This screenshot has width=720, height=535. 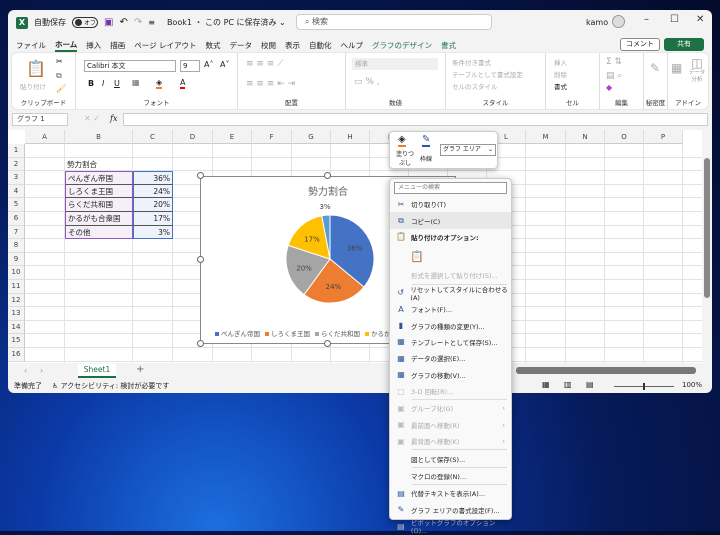 I want to click on autosum-icon: Σ ⇅, so click(x=614, y=62).